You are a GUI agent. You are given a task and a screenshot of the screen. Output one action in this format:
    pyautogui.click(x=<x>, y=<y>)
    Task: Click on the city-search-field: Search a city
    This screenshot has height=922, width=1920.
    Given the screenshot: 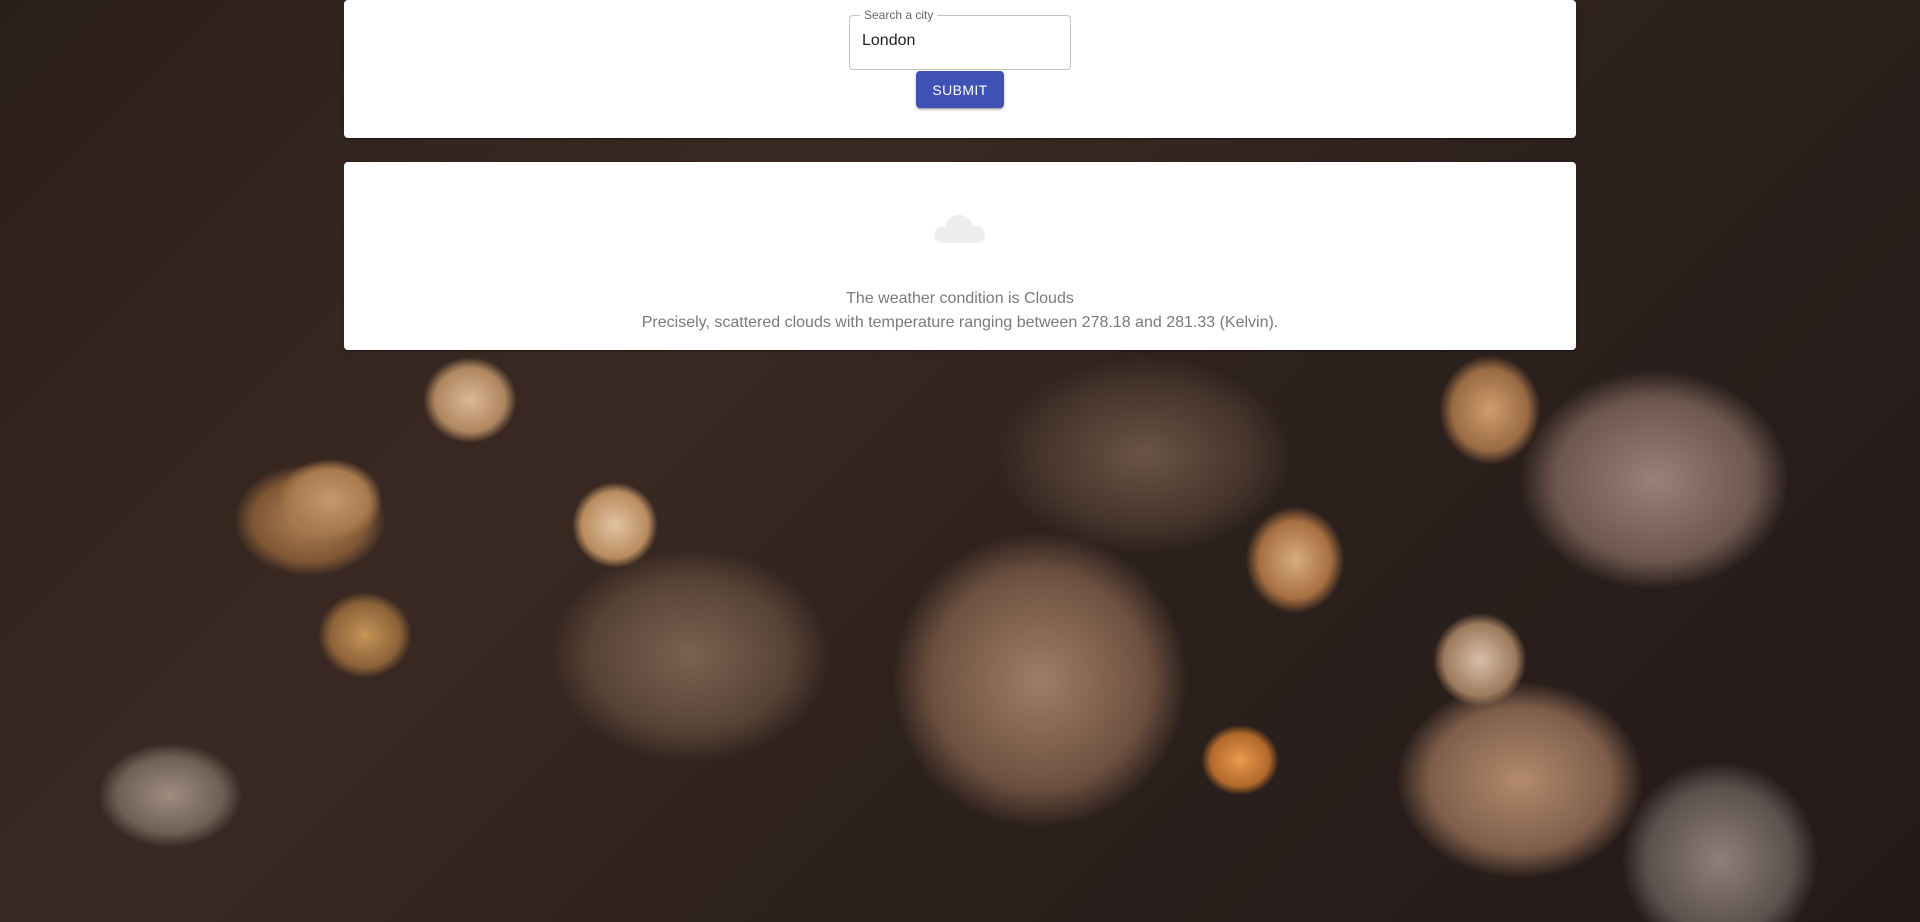 What is the action you would take?
    pyautogui.click(x=960, y=39)
    